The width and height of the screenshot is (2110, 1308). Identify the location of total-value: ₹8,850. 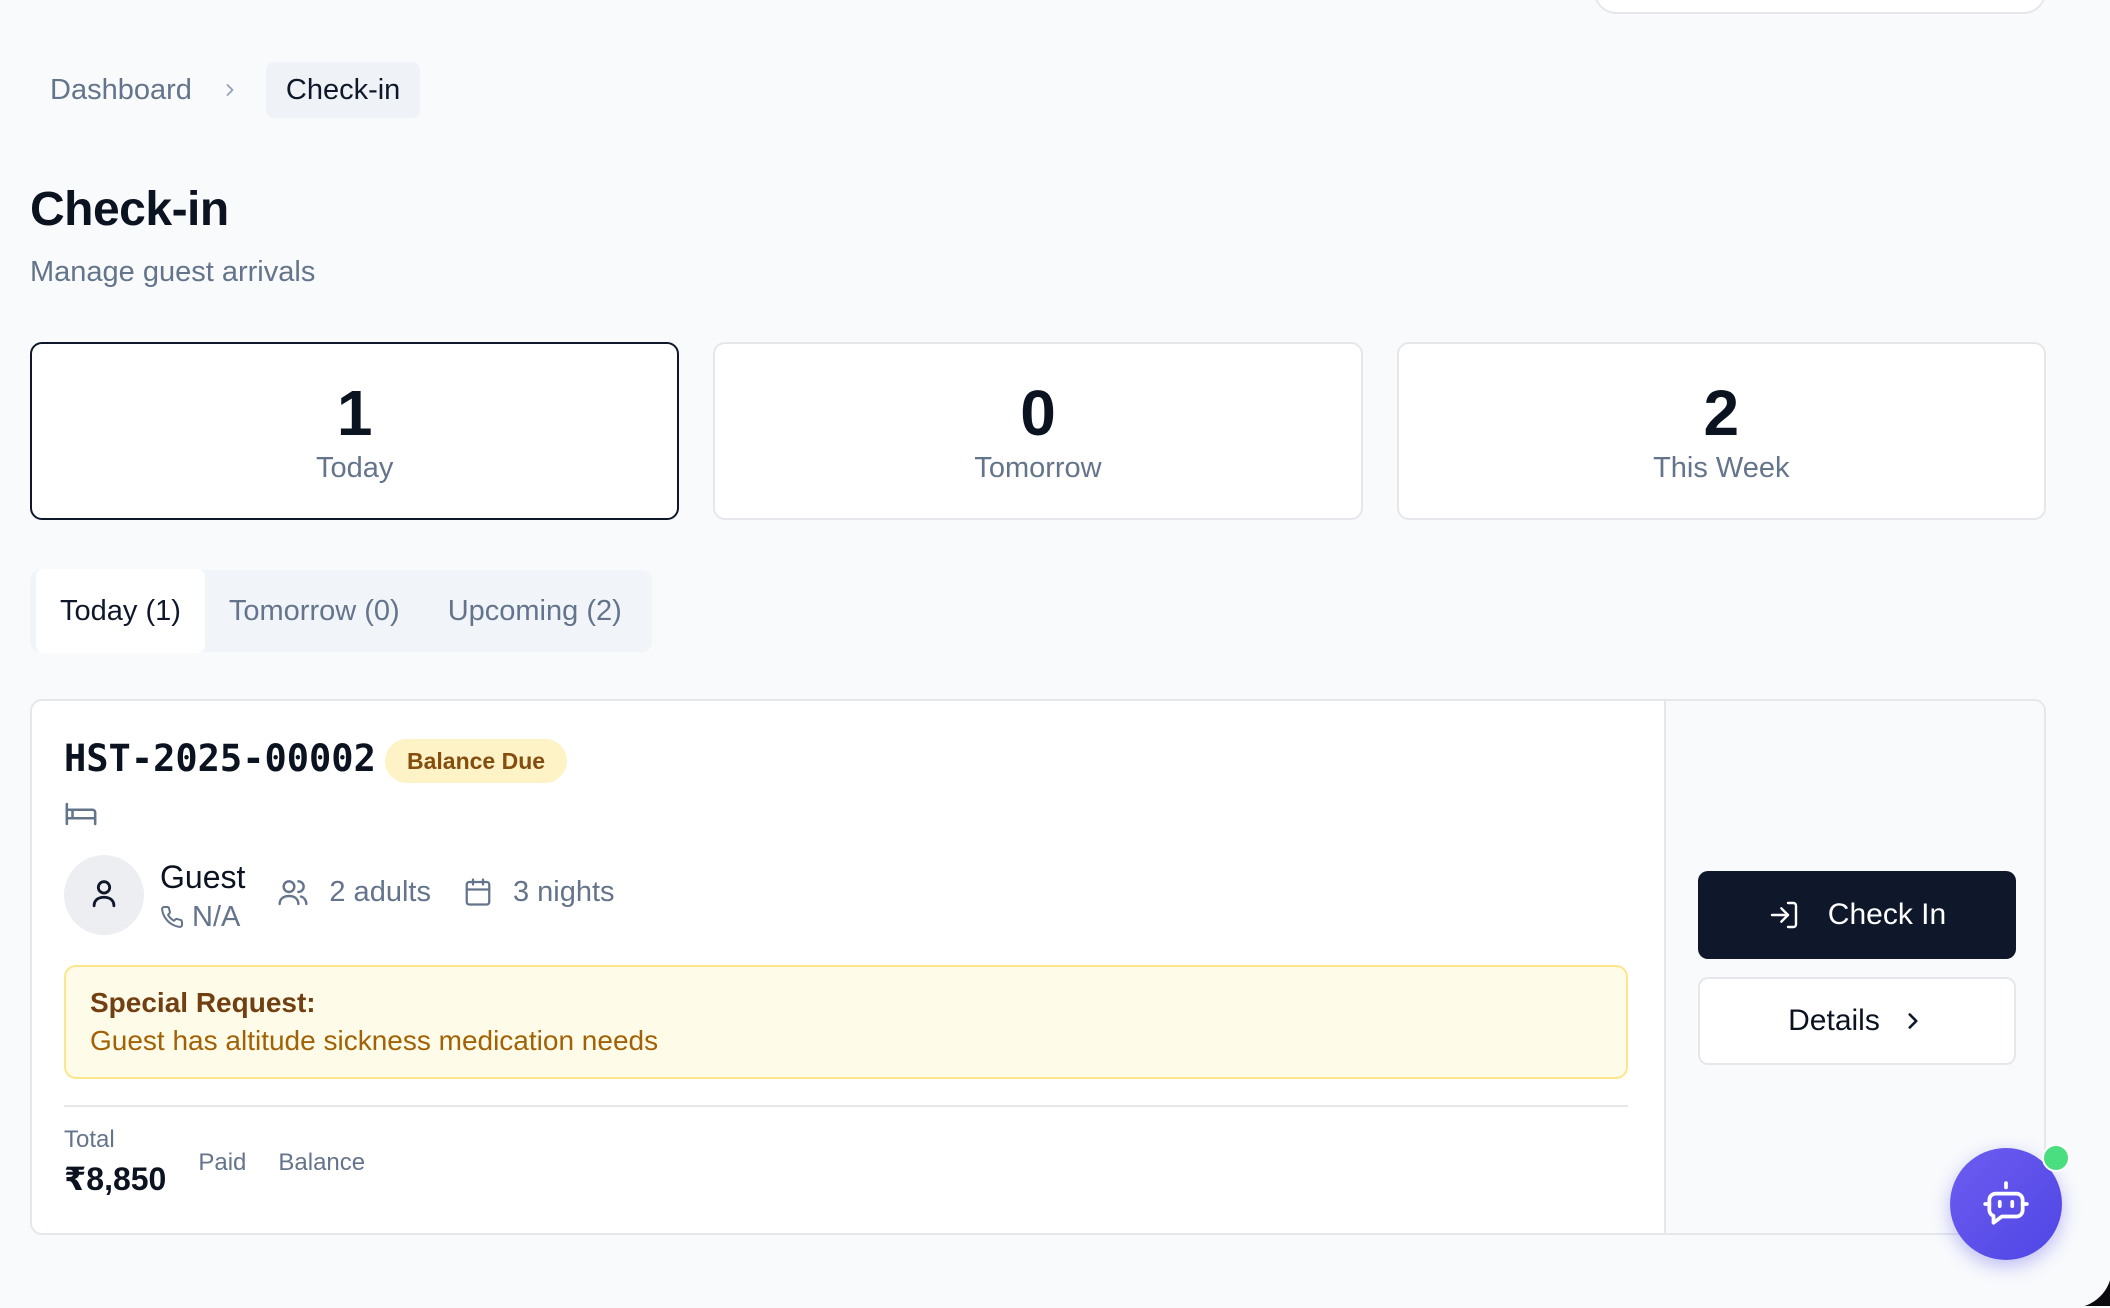
(115, 1179).